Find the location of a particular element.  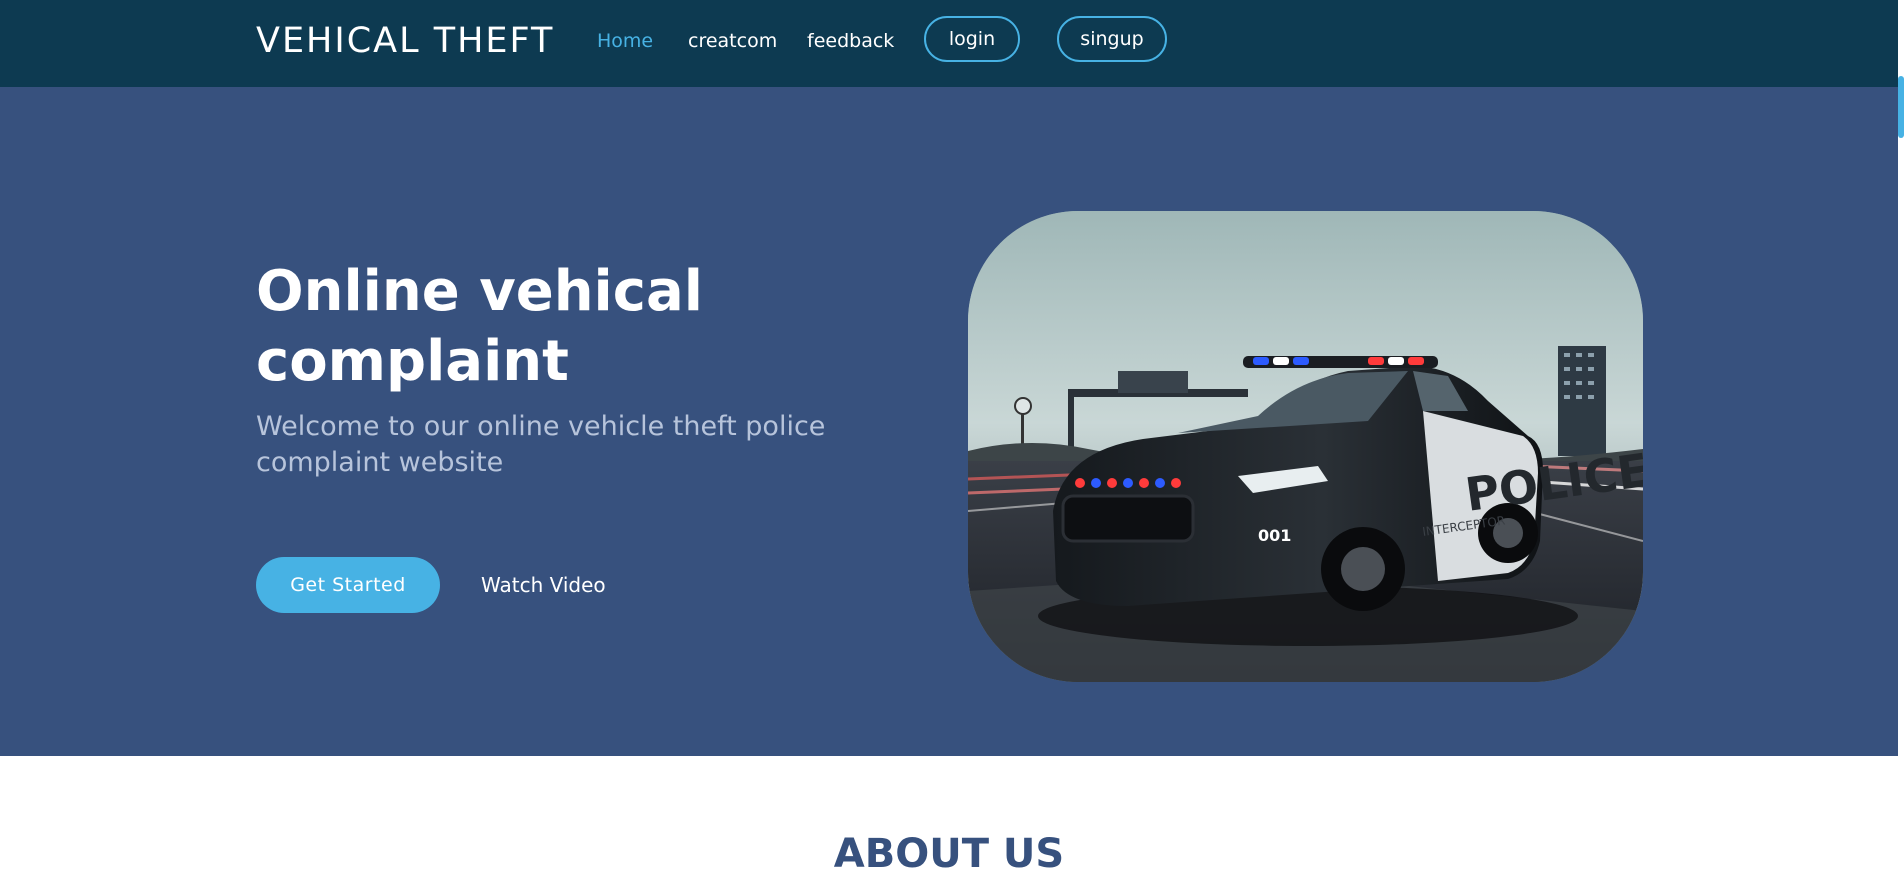

about-us-title: ABOUT US is located at coordinates (949, 854).